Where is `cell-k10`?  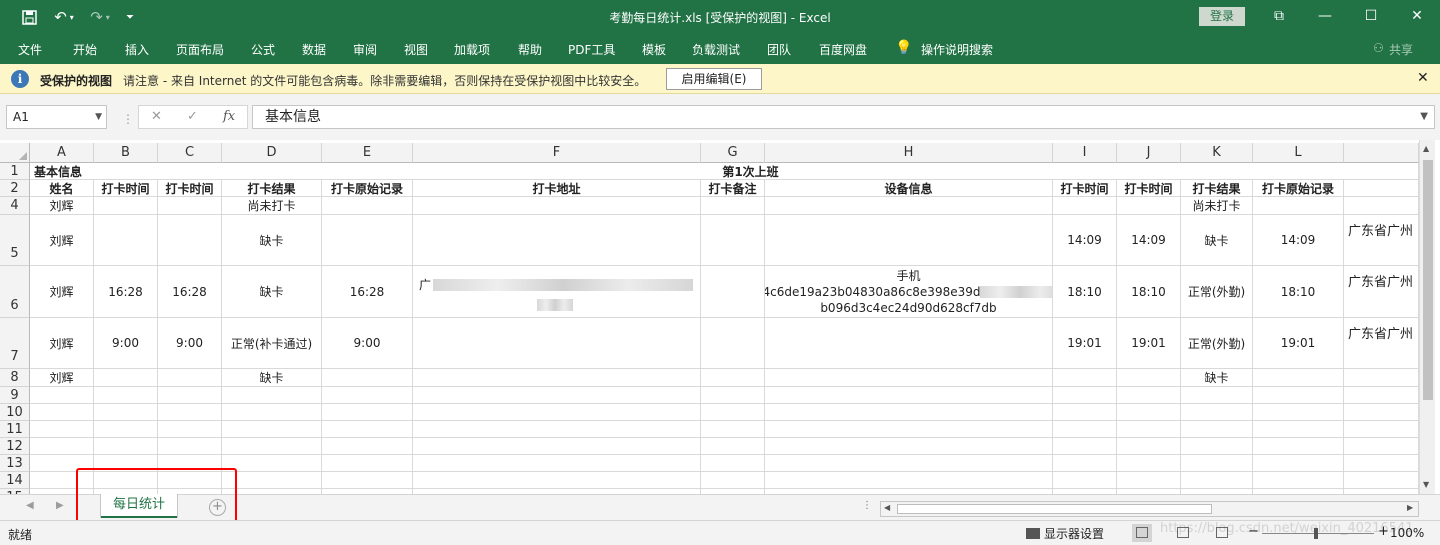 cell-k10 is located at coordinates (1217, 412).